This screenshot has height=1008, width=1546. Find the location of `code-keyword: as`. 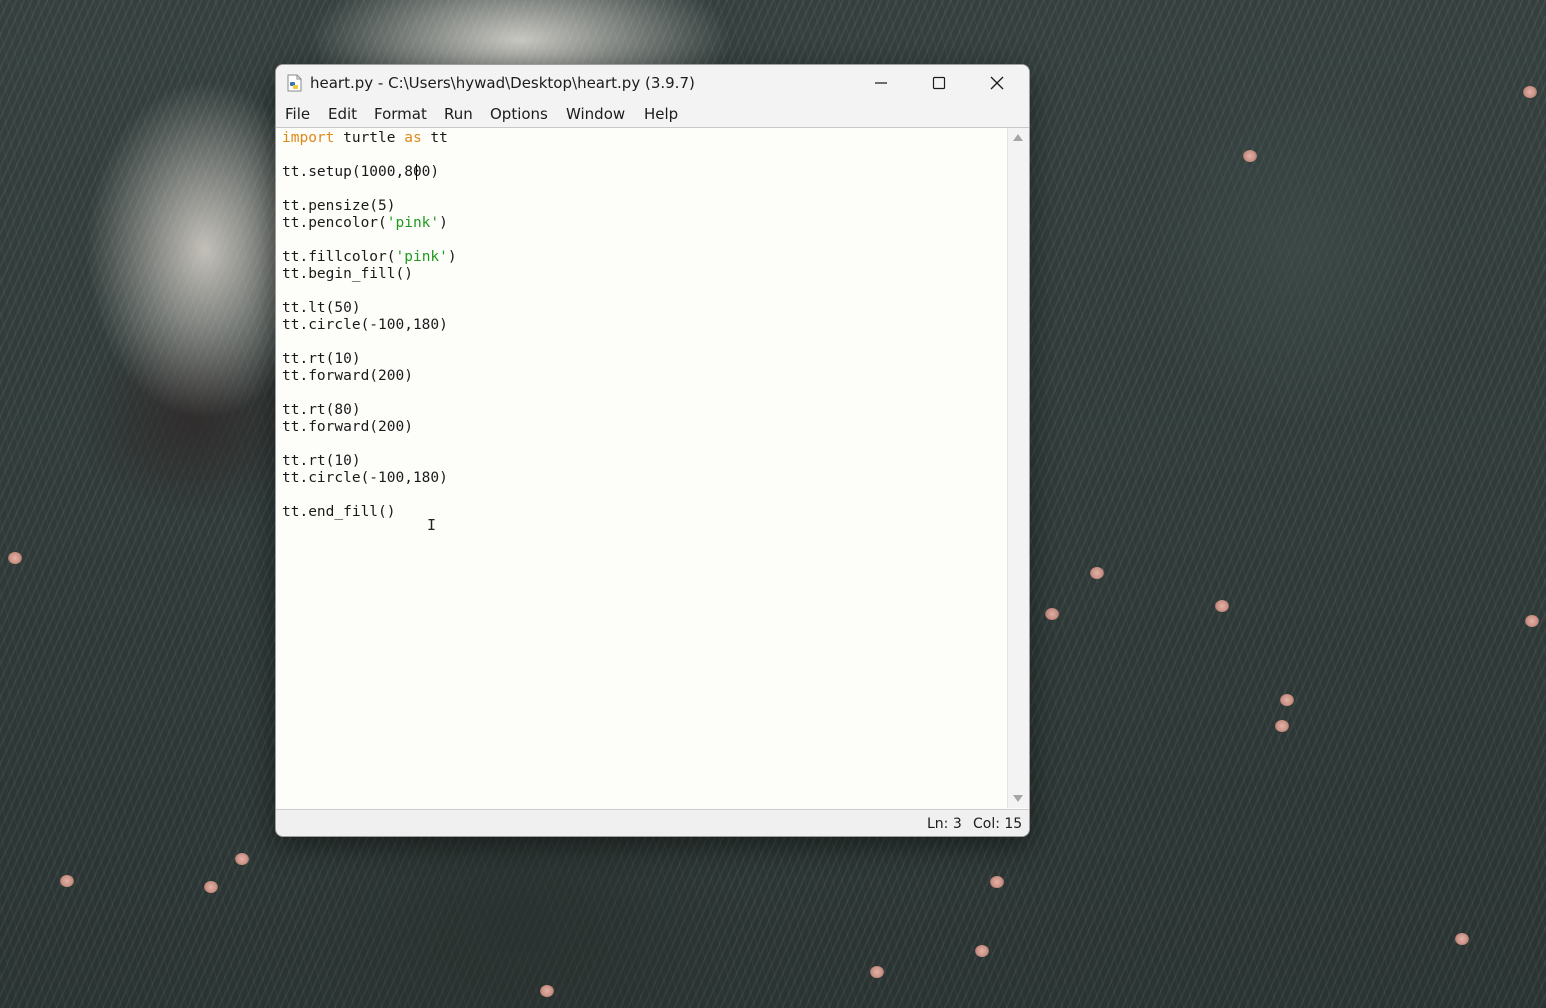

code-keyword: as is located at coordinates (413, 138).